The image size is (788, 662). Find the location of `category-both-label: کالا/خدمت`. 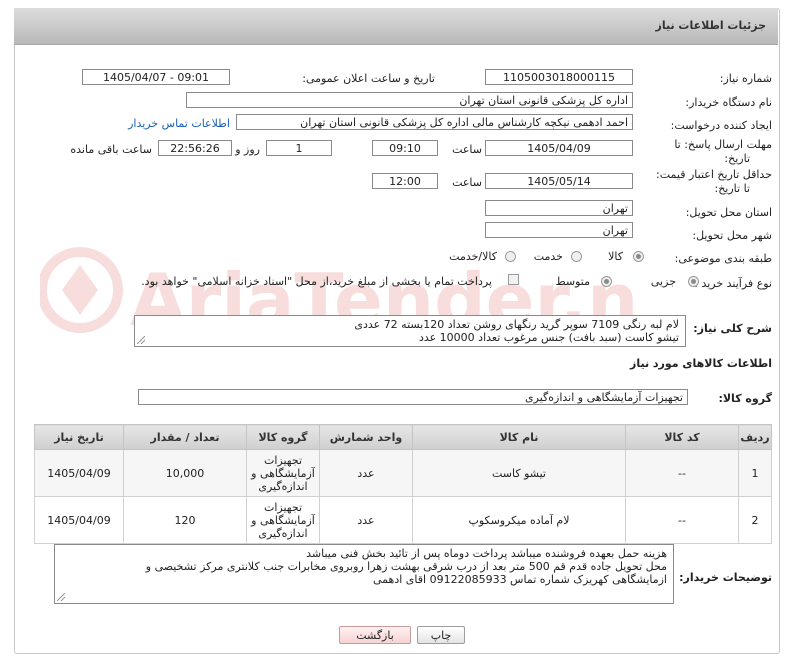

category-both-label: کالا/خدمت is located at coordinates (473, 256).